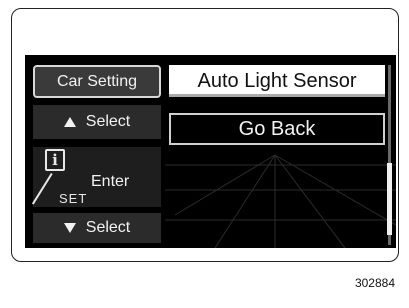  What do you see at coordinates (108, 227) in the screenshot?
I see `select-down-label: Select` at bounding box center [108, 227].